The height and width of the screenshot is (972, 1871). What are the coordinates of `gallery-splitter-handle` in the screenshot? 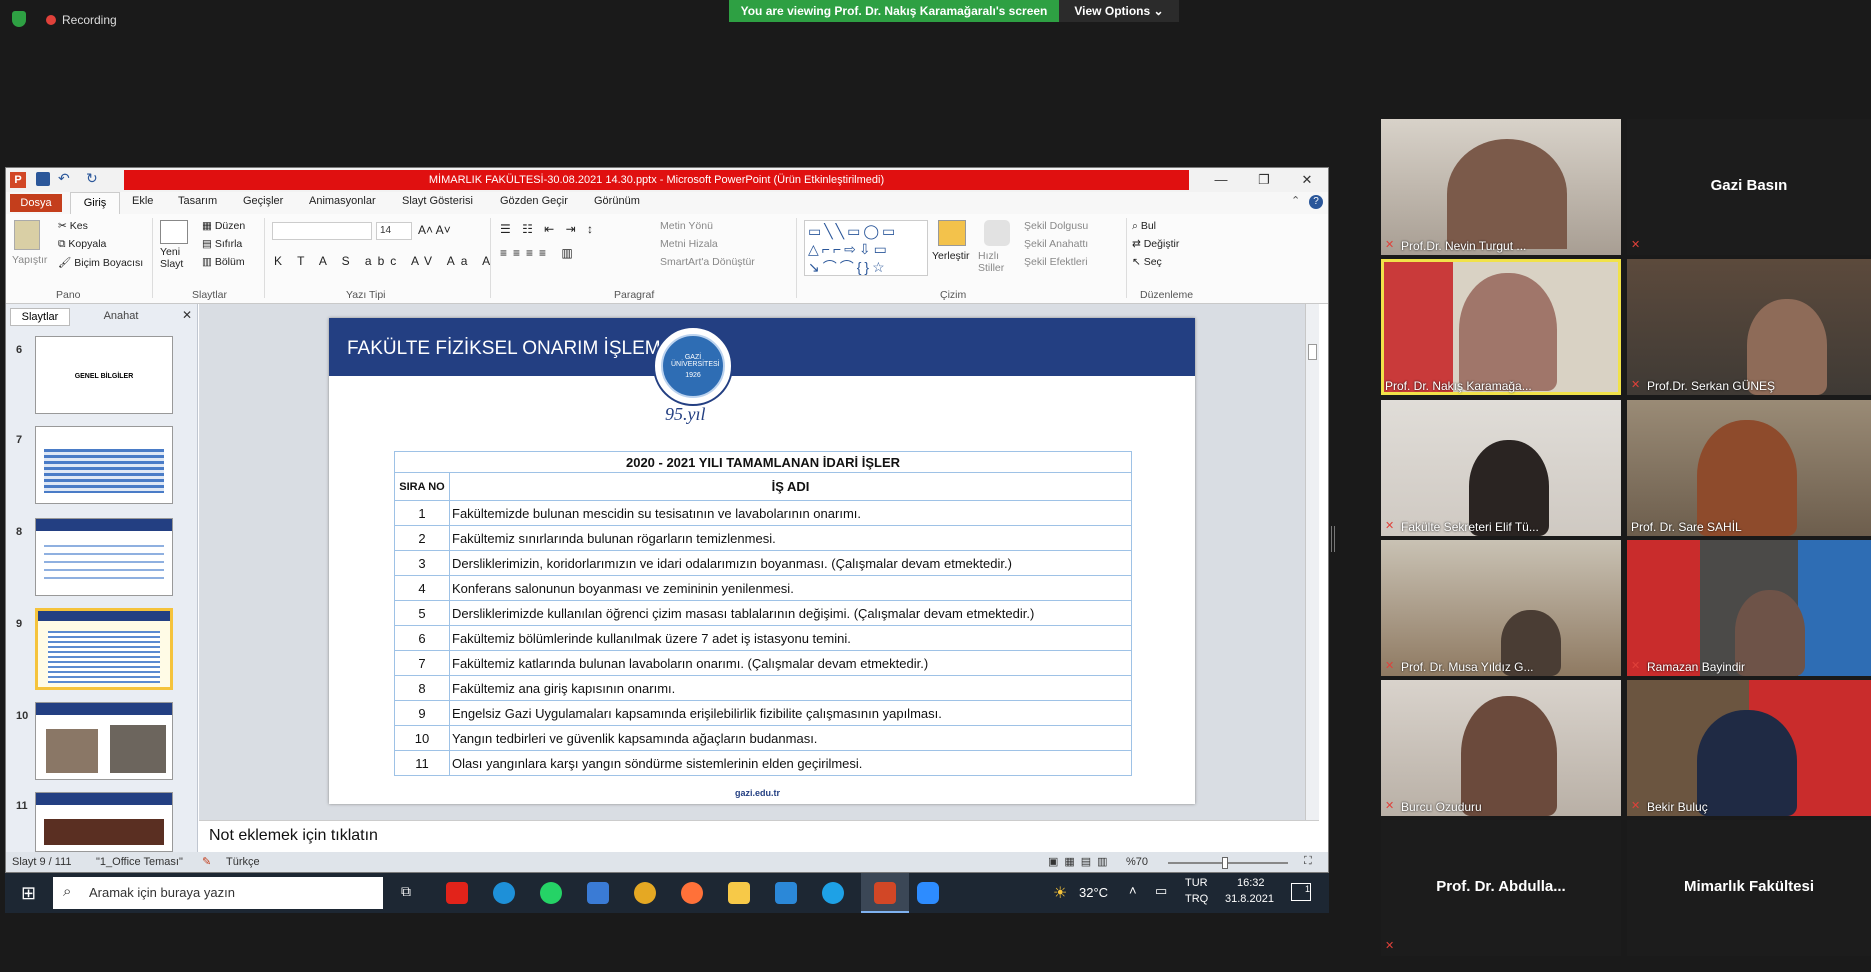 It's located at (1333, 539).